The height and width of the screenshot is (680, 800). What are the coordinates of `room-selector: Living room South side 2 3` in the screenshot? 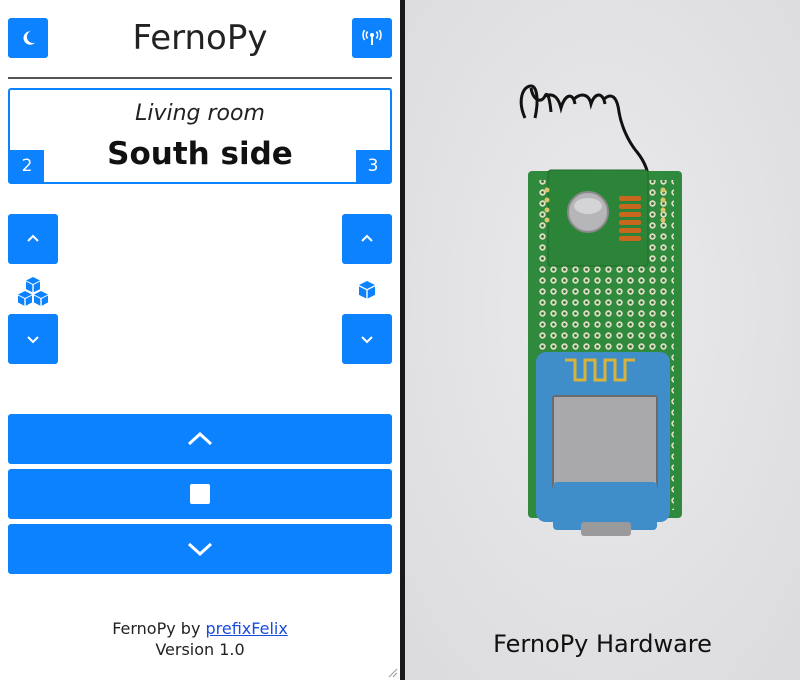 It's located at (200, 136).